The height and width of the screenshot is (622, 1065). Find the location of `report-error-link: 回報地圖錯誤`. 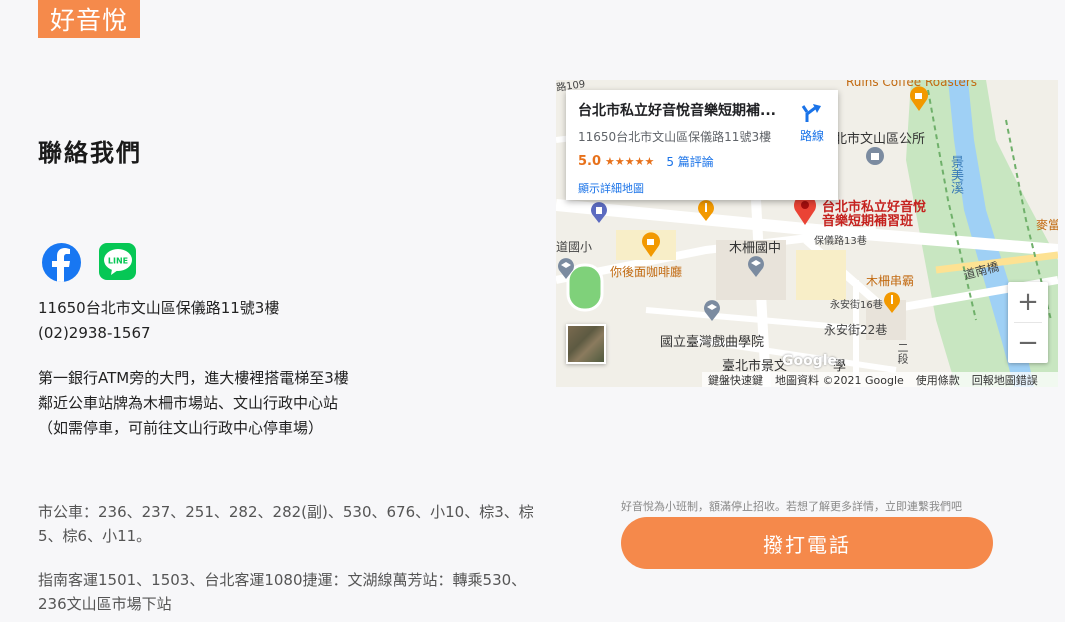

report-error-link: 回報地圖錯誤 is located at coordinates (1005, 380).